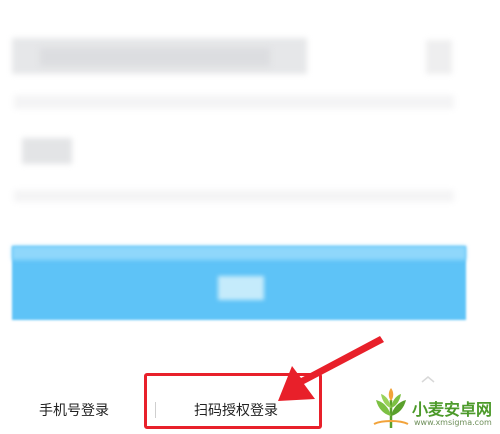 The image size is (500, 434). I want to click on watermark: 小麦安卓网 www.xmsigma.com, so click(435, 410).